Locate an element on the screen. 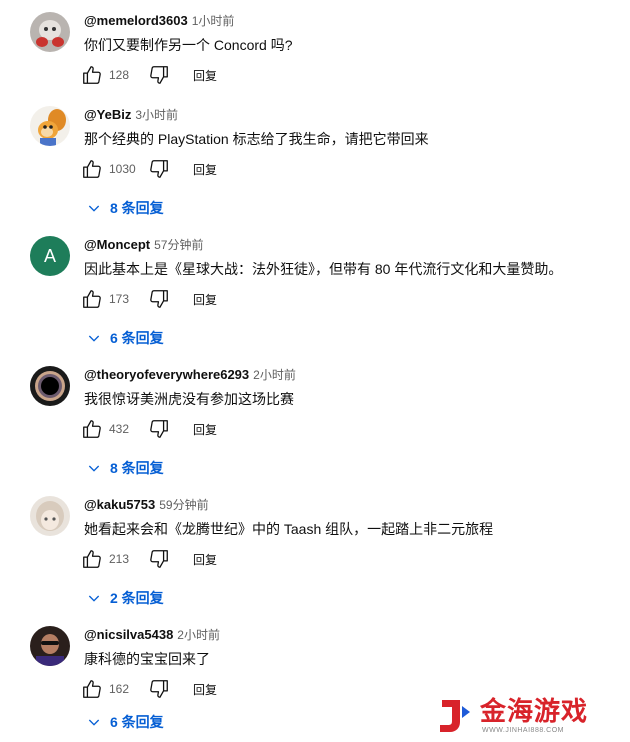 This screenshot has height=742, width=630. like-count: 173 is located at coordinates (119, 299).